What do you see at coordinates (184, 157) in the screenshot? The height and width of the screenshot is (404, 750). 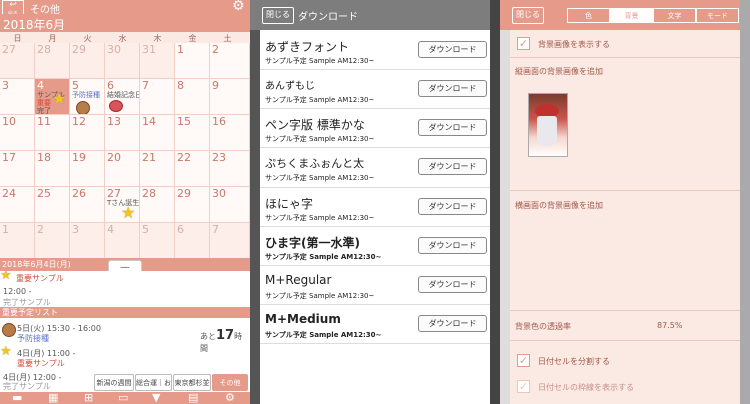 I see `day-number: 22` at bounding box center [184, 157].